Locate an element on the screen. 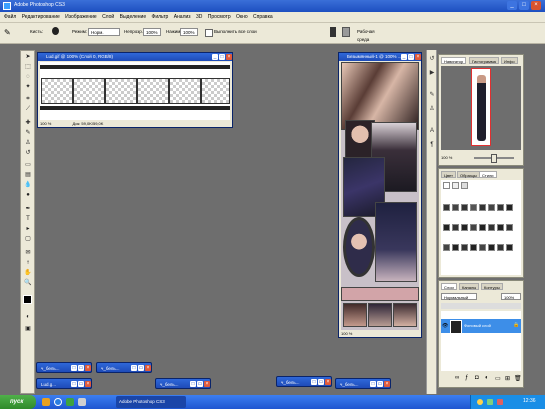 The height and width of the screenshot is (409, 545). clone-source-icon: ♙ is located at coordinates (432, 109).